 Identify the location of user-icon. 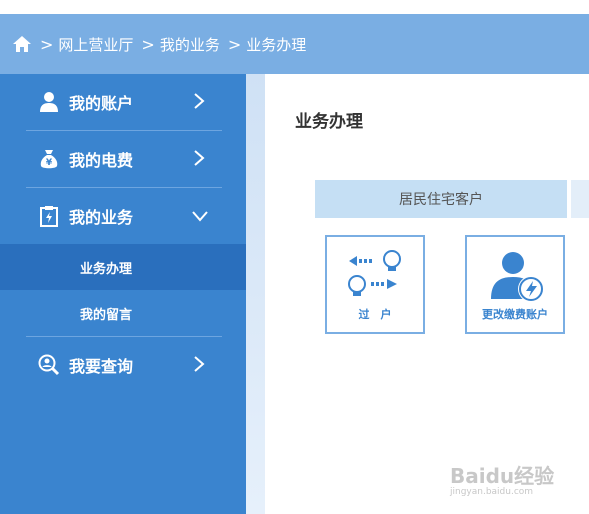
(49, 102).